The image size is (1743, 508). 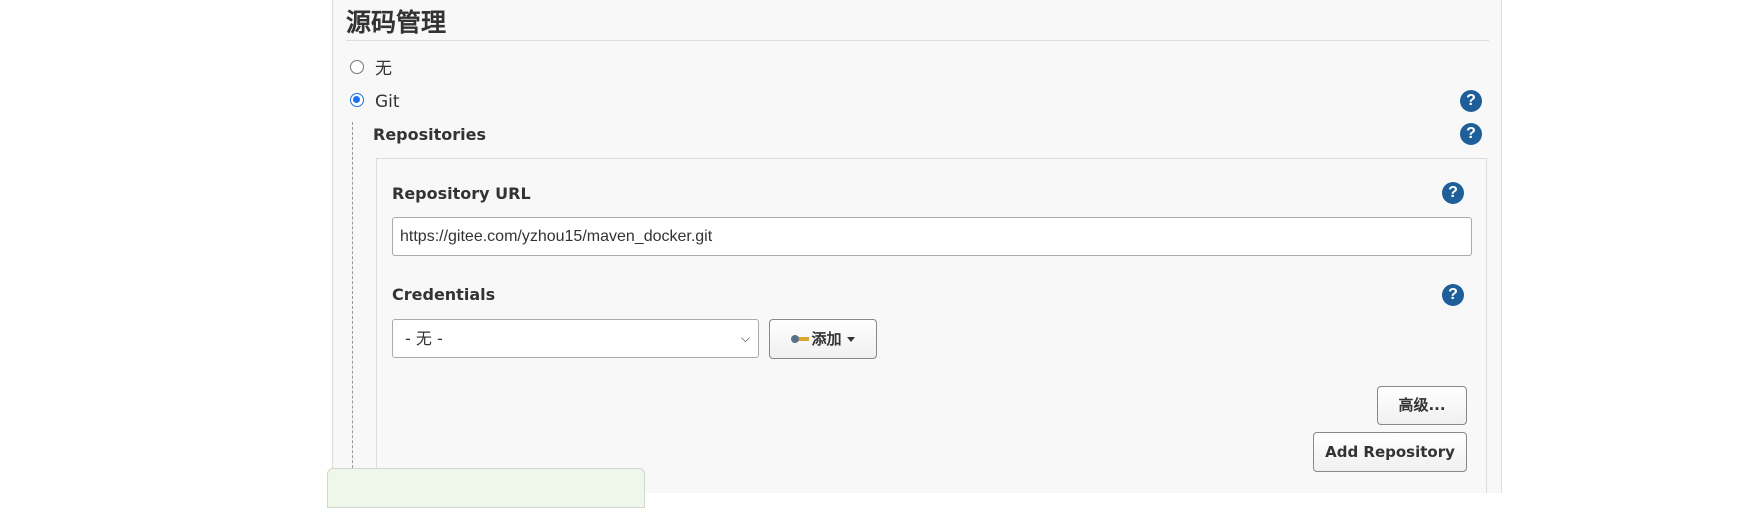 I want to click on nesting-guide, so click(x=352, y=307).